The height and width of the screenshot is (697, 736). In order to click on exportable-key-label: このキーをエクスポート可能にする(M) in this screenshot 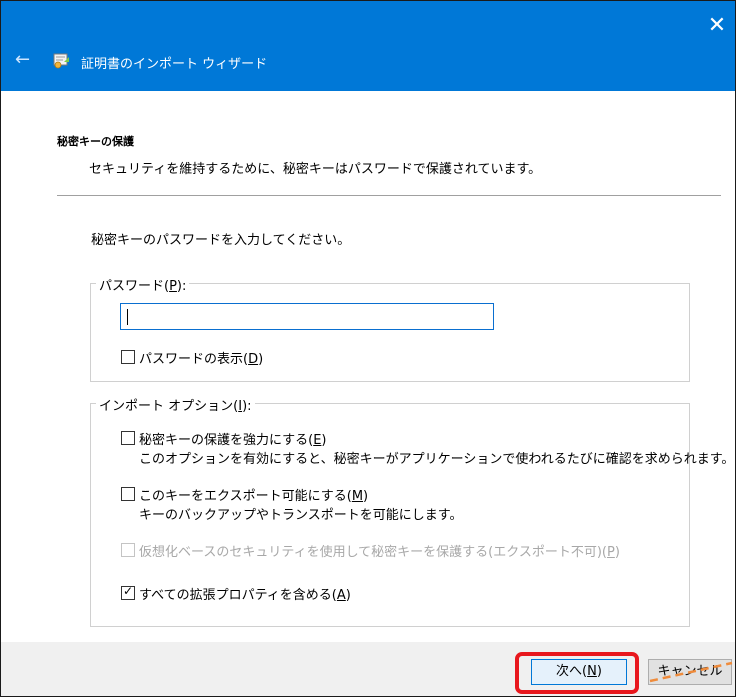, I will do `click(253, 494)`.